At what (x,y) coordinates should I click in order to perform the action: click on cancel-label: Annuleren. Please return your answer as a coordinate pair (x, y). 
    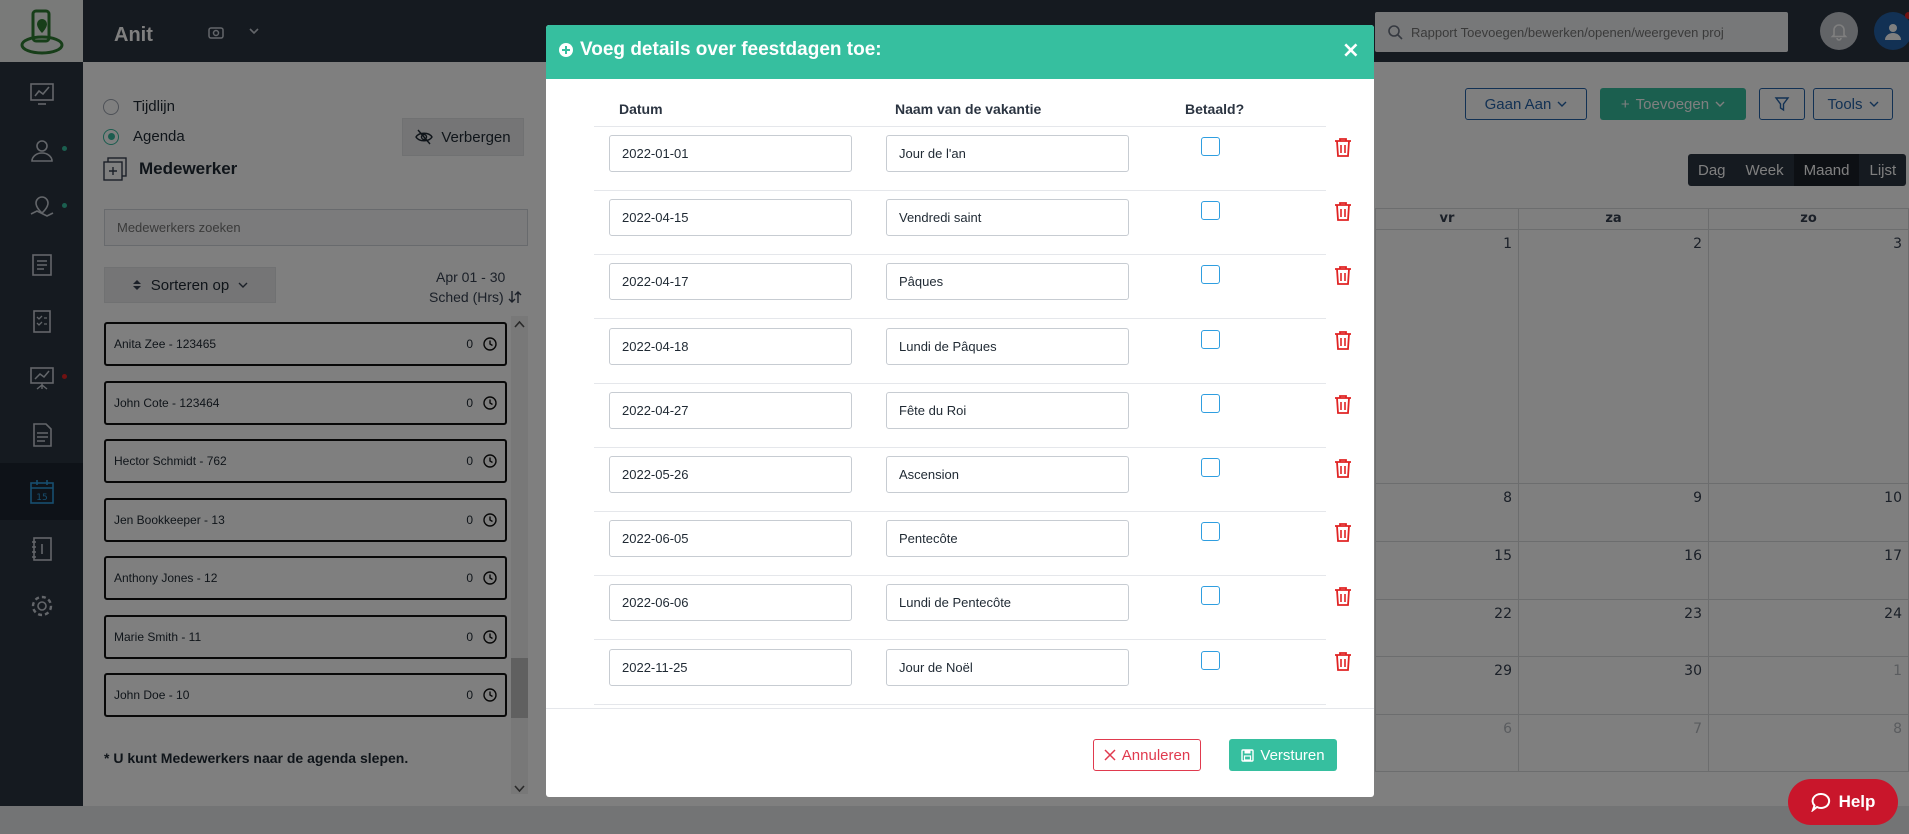
    Looking at the image, I should click on (1156, 755).